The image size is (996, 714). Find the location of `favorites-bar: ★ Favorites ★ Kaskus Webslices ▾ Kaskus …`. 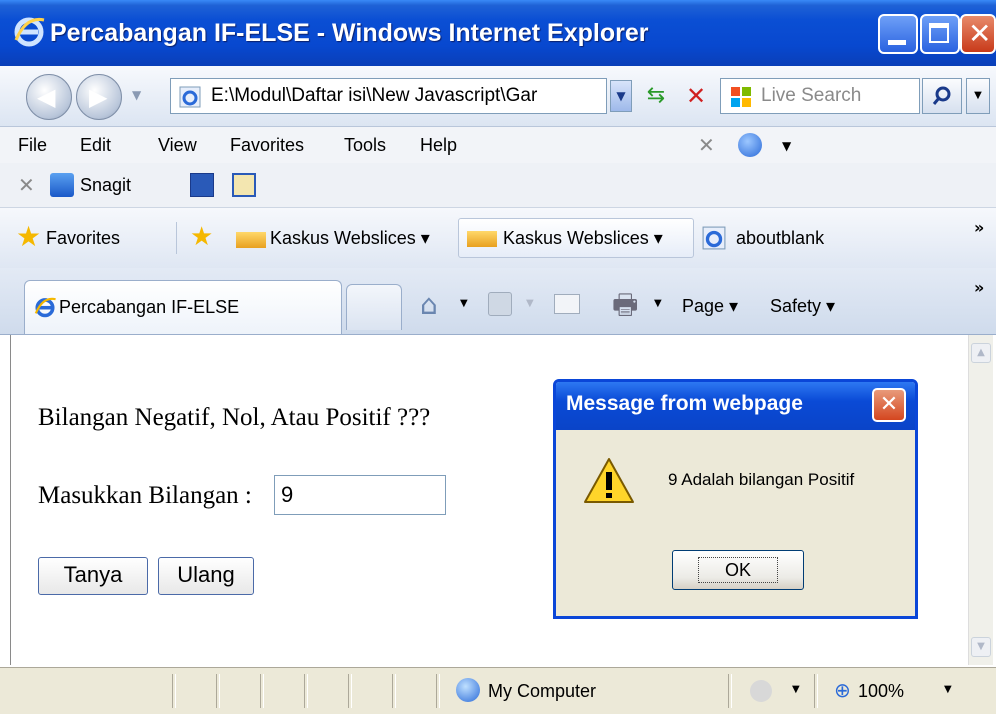

favorites-bar: ★ Favorites ★ Kaskus Webslices ▾ Kaskus … is located at coordinates (498, 238).